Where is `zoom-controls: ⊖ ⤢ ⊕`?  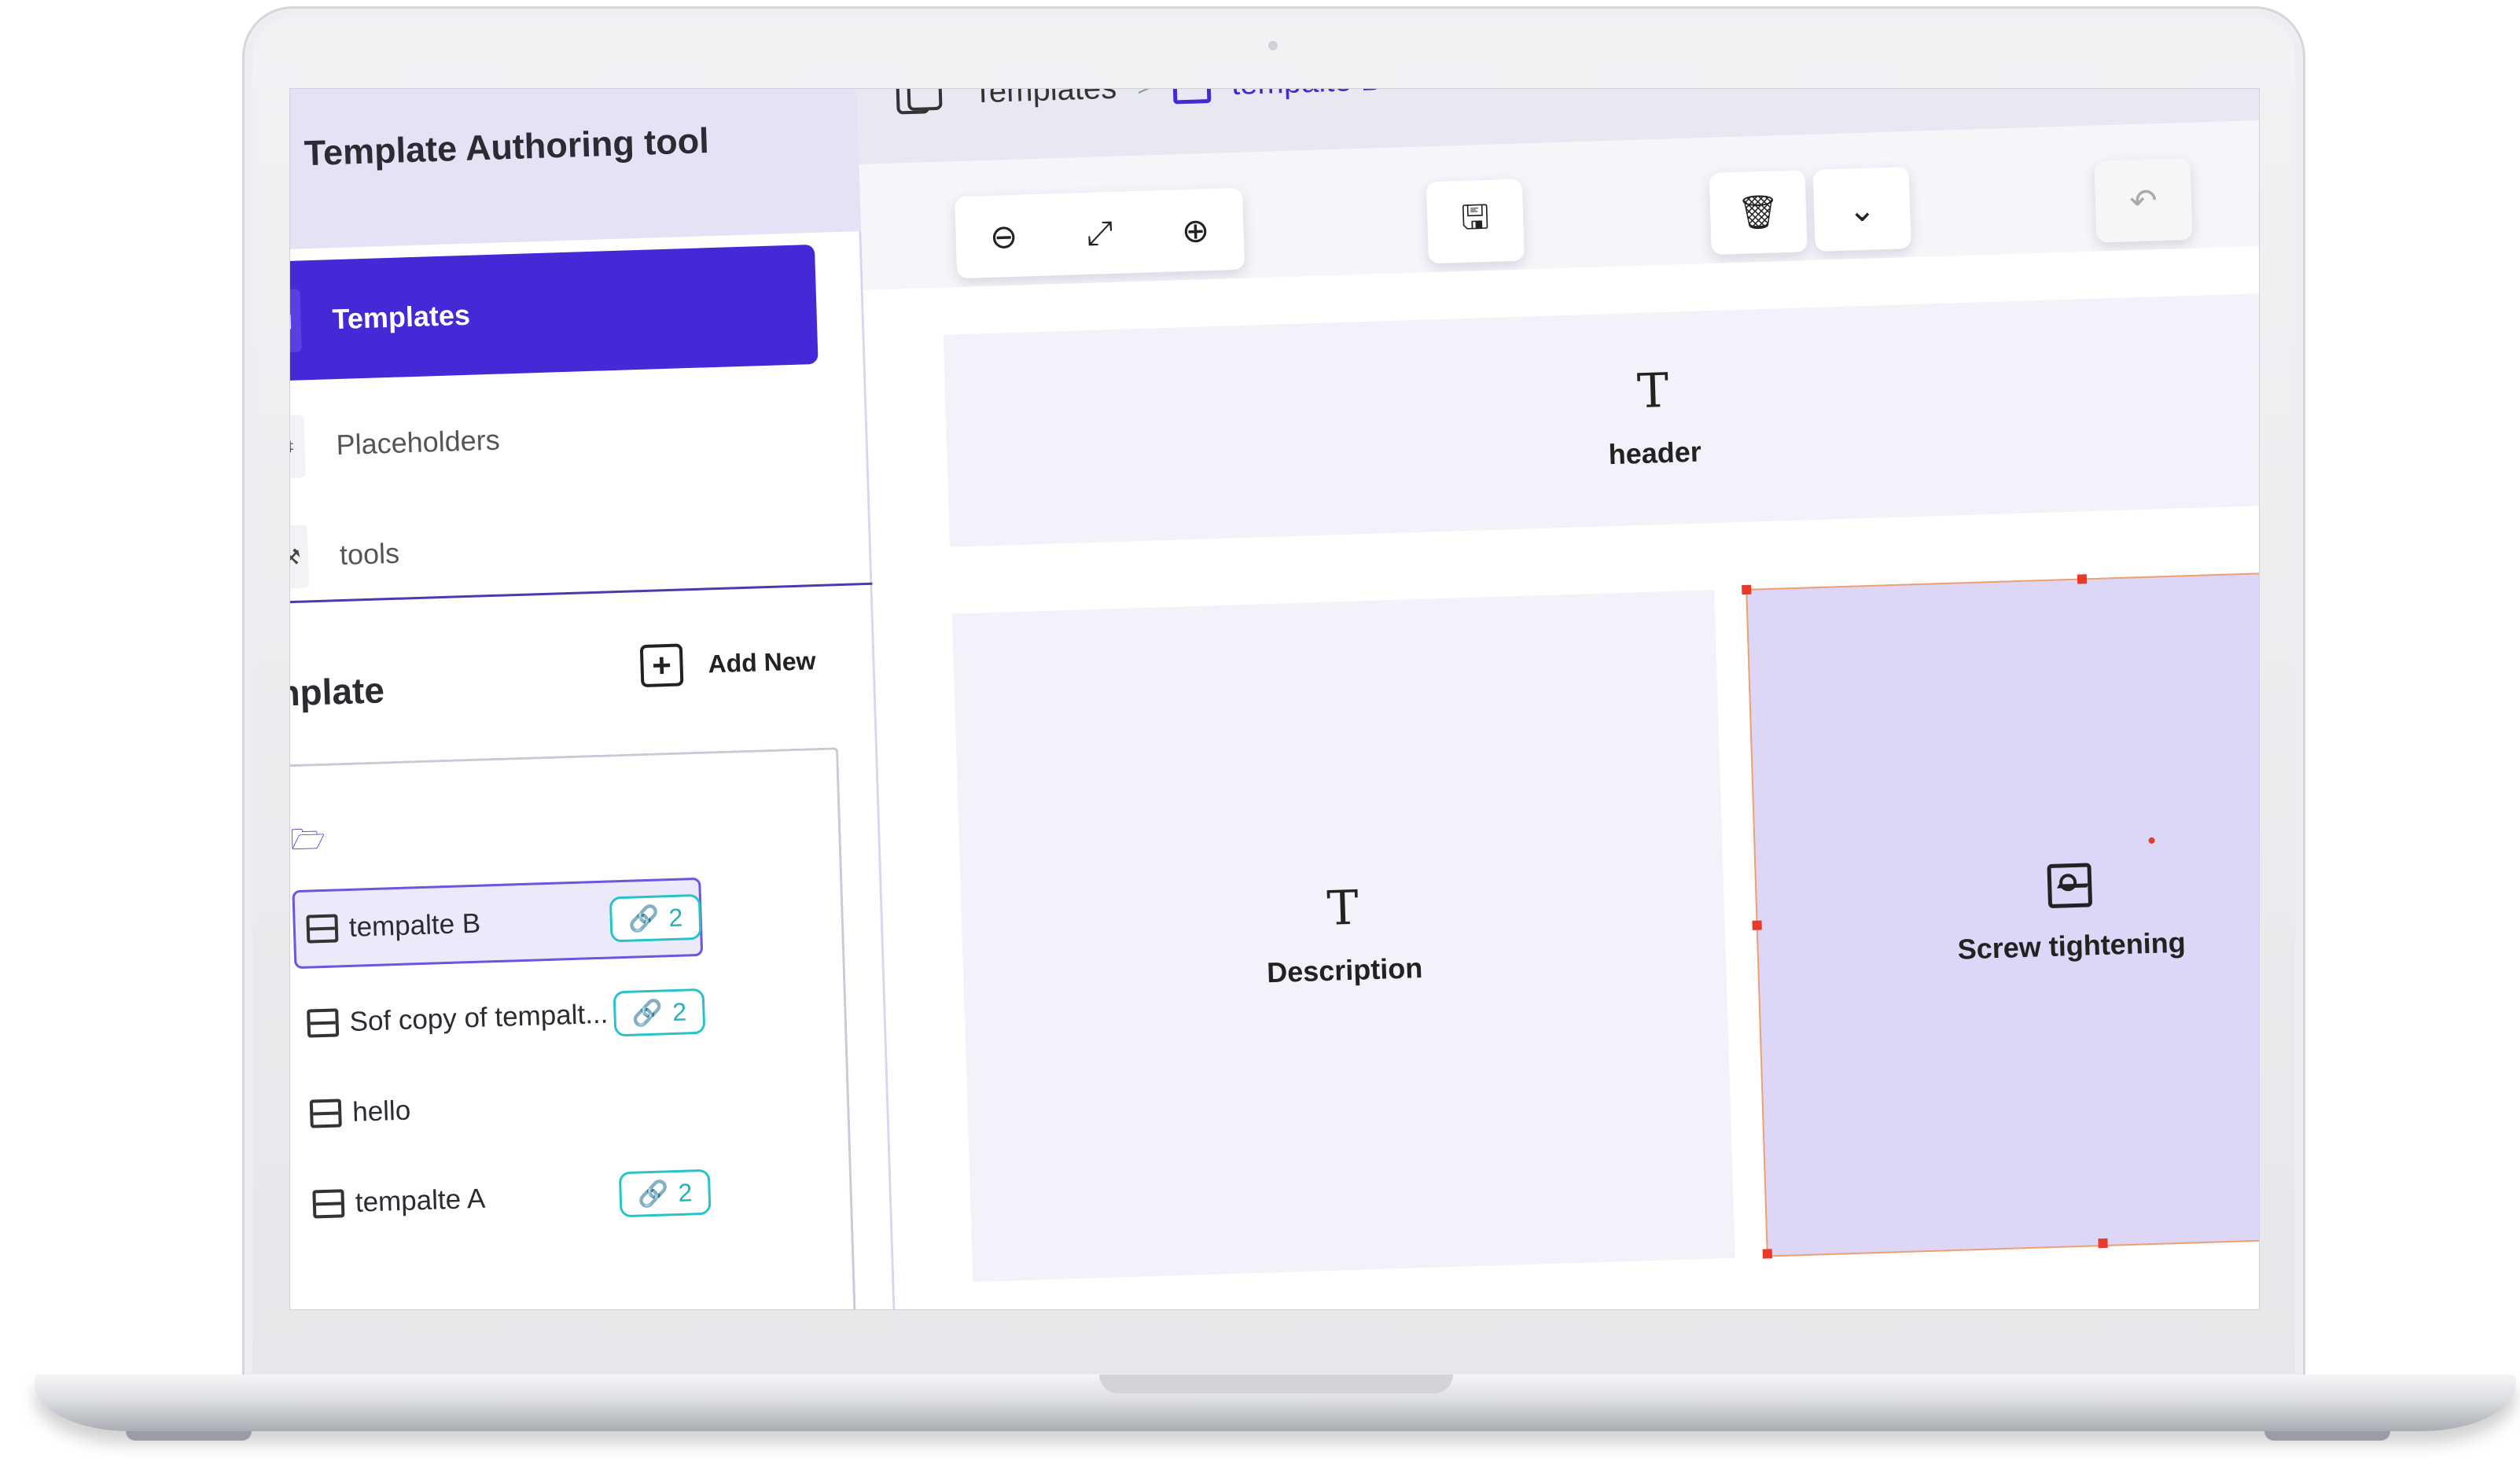 zoom-controls: ⊖ ⤢ ⊕ is located at coordinates (1100, 233).